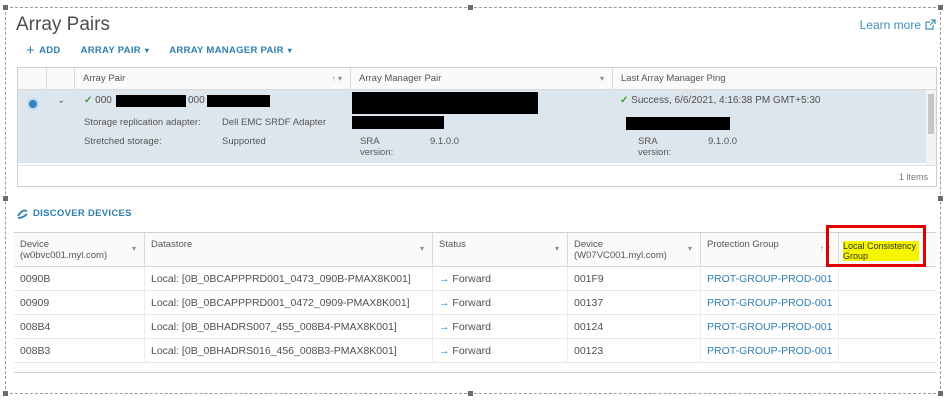 Image resolution: width=948 pixels, height=400 pixels. What do you see at coordinates (123, 141) in the screenshot?
I see `stretched-label: Stretched storage:` at bounding box center [123, 141].